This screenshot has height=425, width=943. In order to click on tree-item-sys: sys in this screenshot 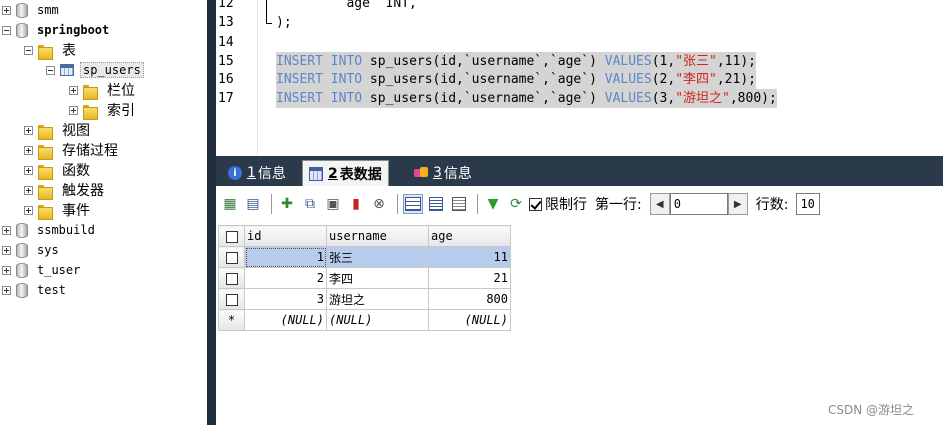, I will do `click(30, 250)`.